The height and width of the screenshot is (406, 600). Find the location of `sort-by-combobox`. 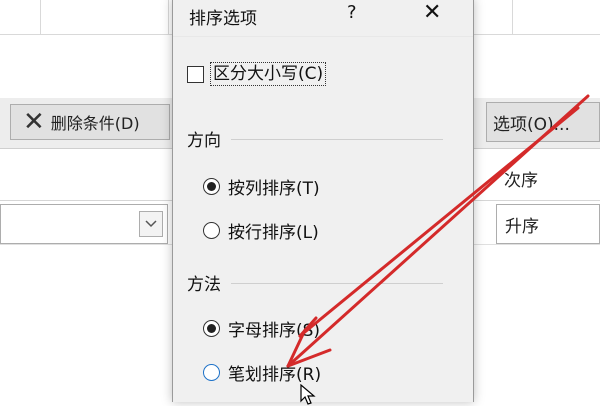

sort-by-combobox is located at coordinates (84, 224).